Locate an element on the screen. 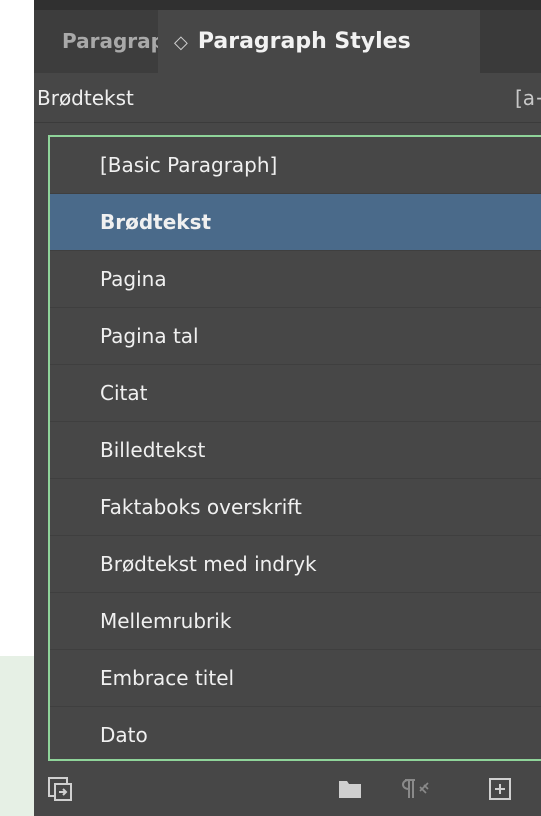 Image resolution: width=541 pixels, height=816 pixels. tab-bar: Paragraph Styles ◇ Paragraph Styles is located at coordinates (287, 36).